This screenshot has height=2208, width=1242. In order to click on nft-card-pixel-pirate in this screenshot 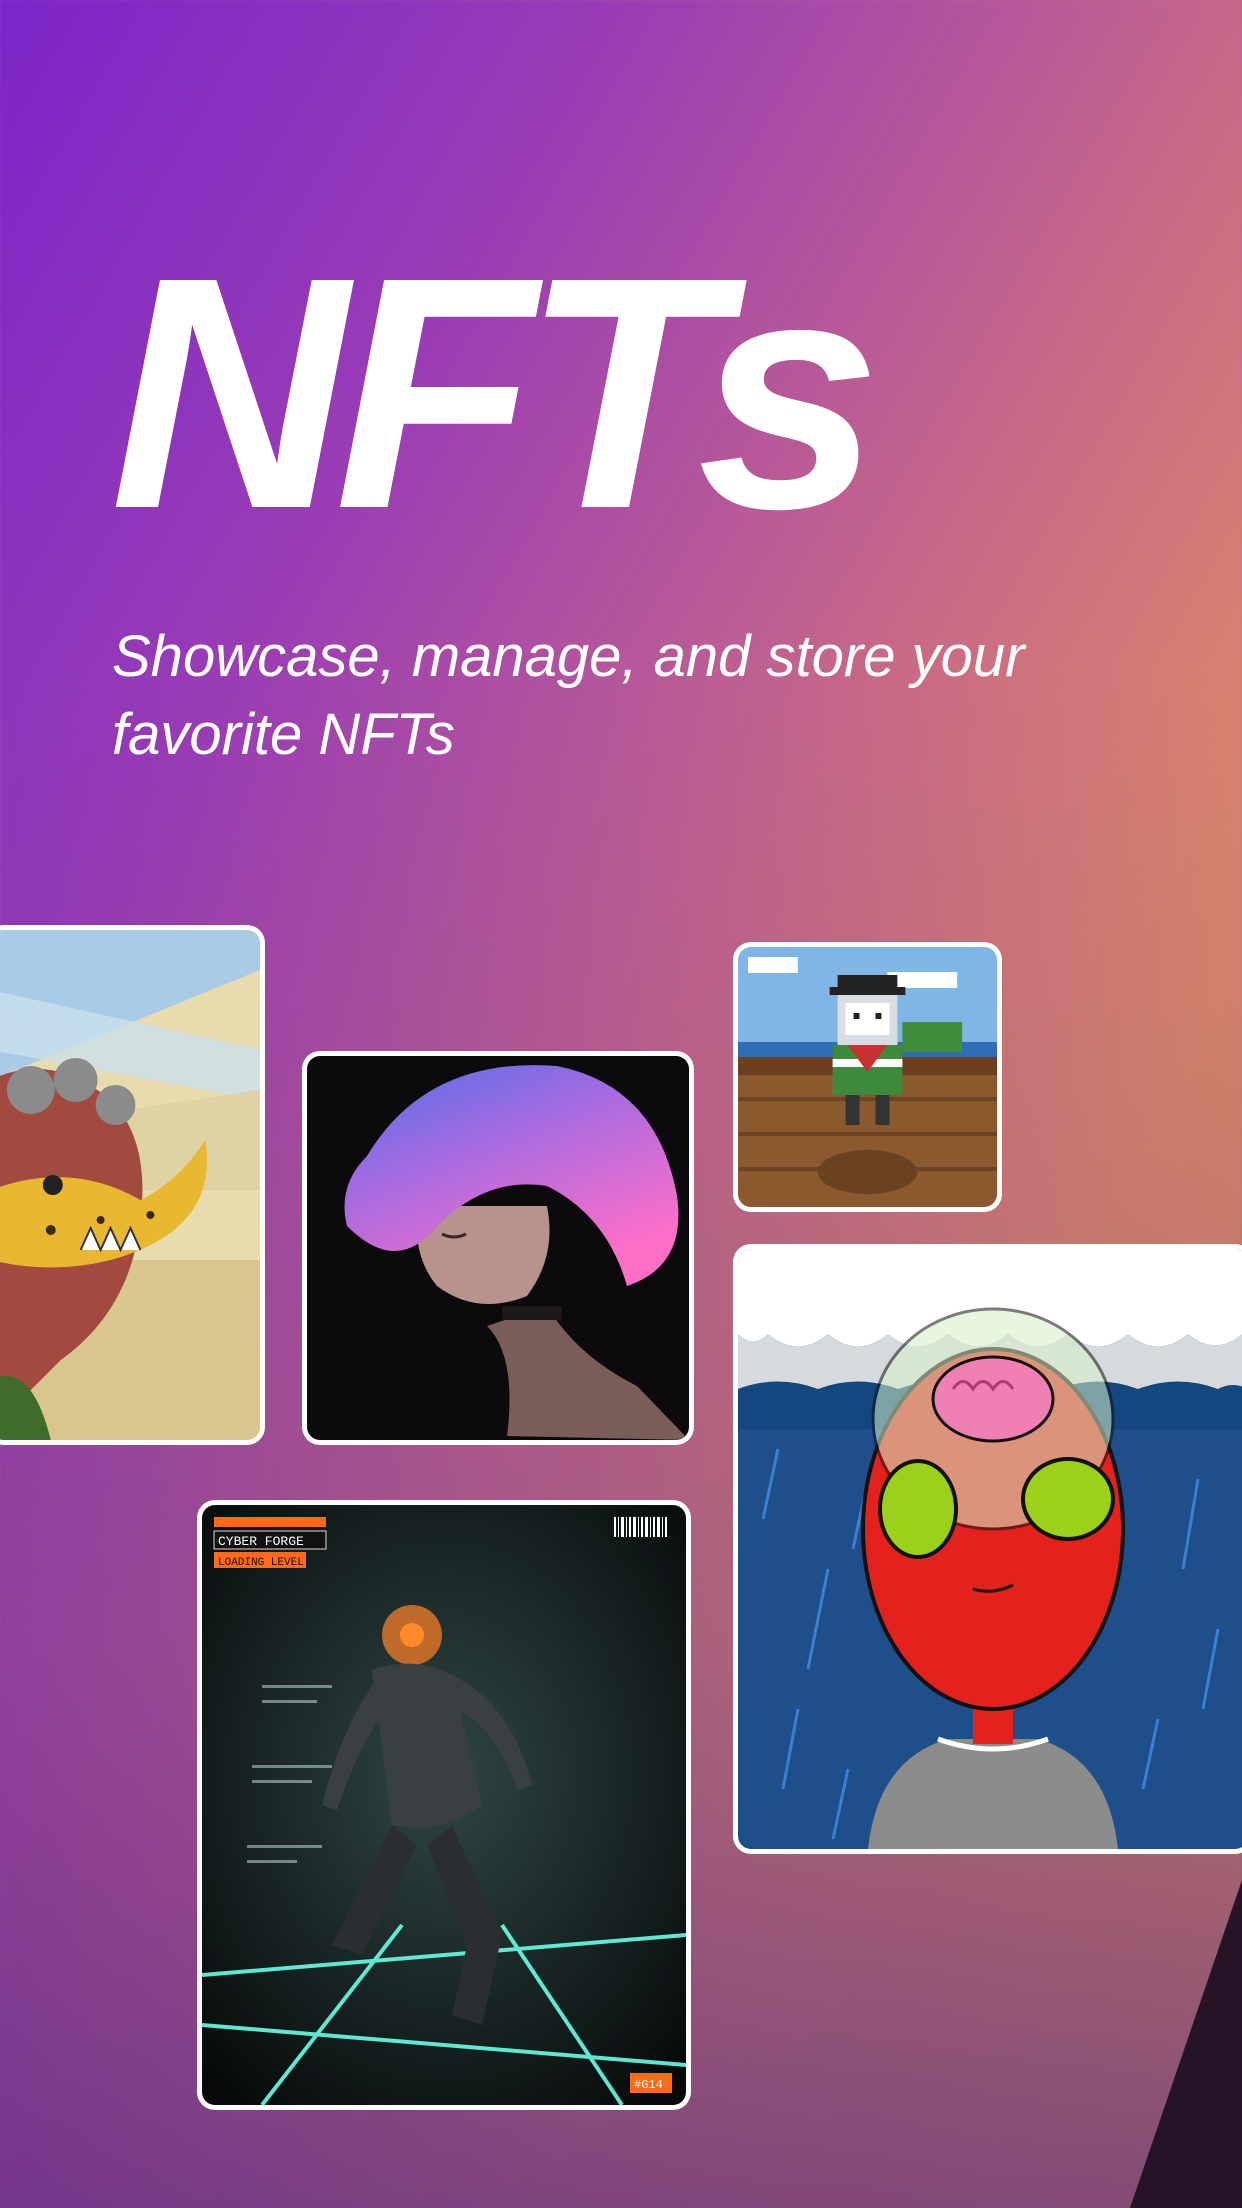, I will do `click(867, 1077)`.